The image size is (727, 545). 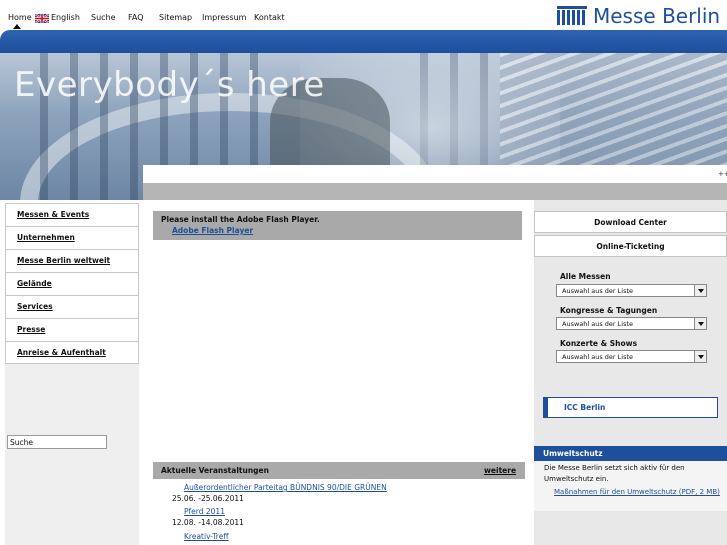 What do you see at coordinates (435, 191) in the screenshot?
I see `content-grey-bar` at bounding box center [435, 191].